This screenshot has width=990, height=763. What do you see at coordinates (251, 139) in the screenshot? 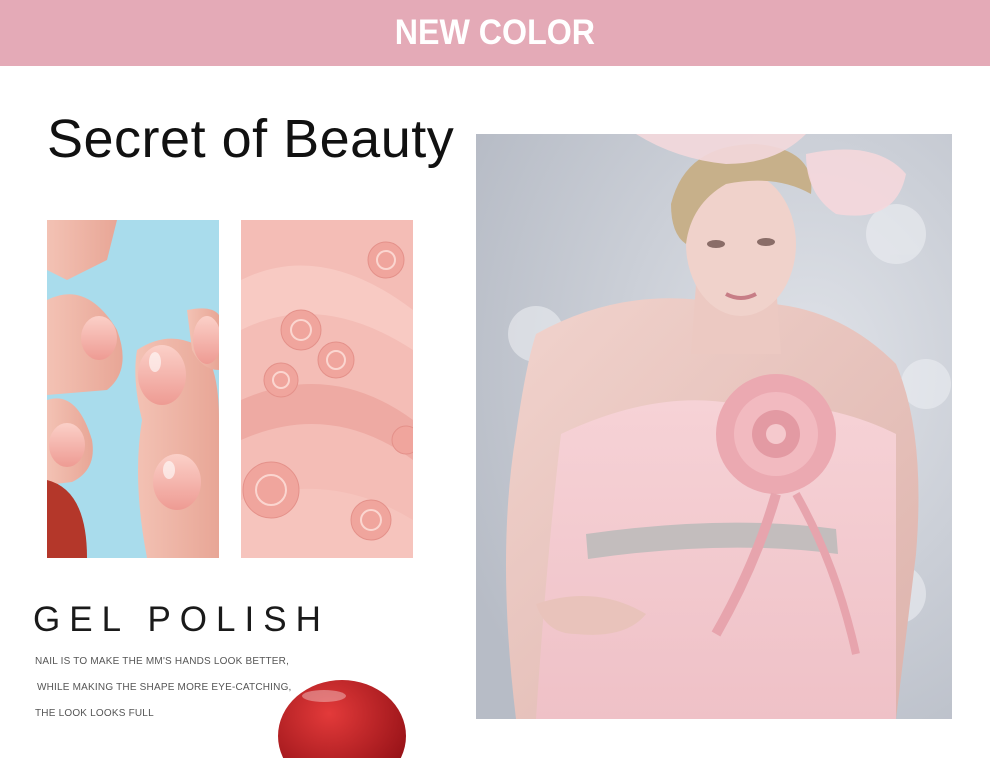
I see `page-headline: Secret of Beauty` at bounding box center [251, 139].